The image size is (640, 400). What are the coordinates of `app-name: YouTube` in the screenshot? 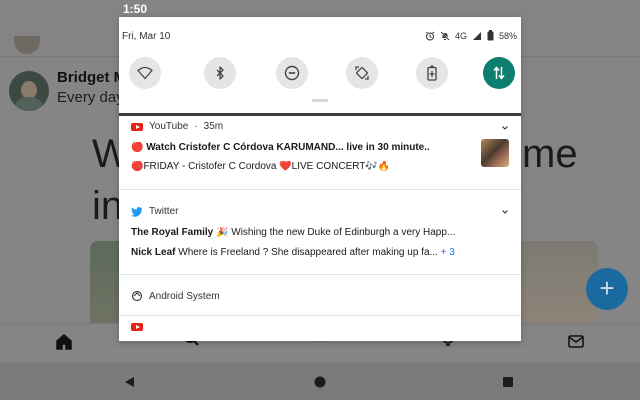 It's located at (169, 126).